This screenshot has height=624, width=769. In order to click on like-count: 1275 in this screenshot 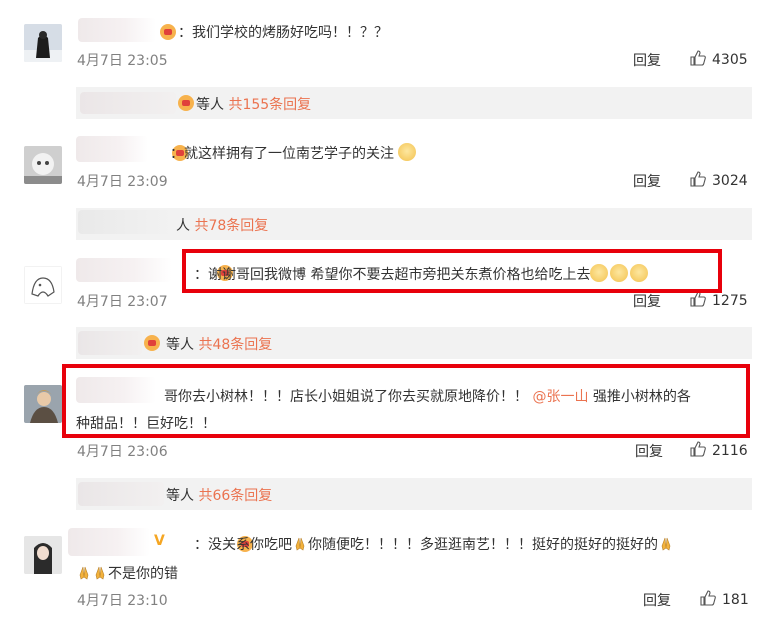, I will do `click(730, 301)`.